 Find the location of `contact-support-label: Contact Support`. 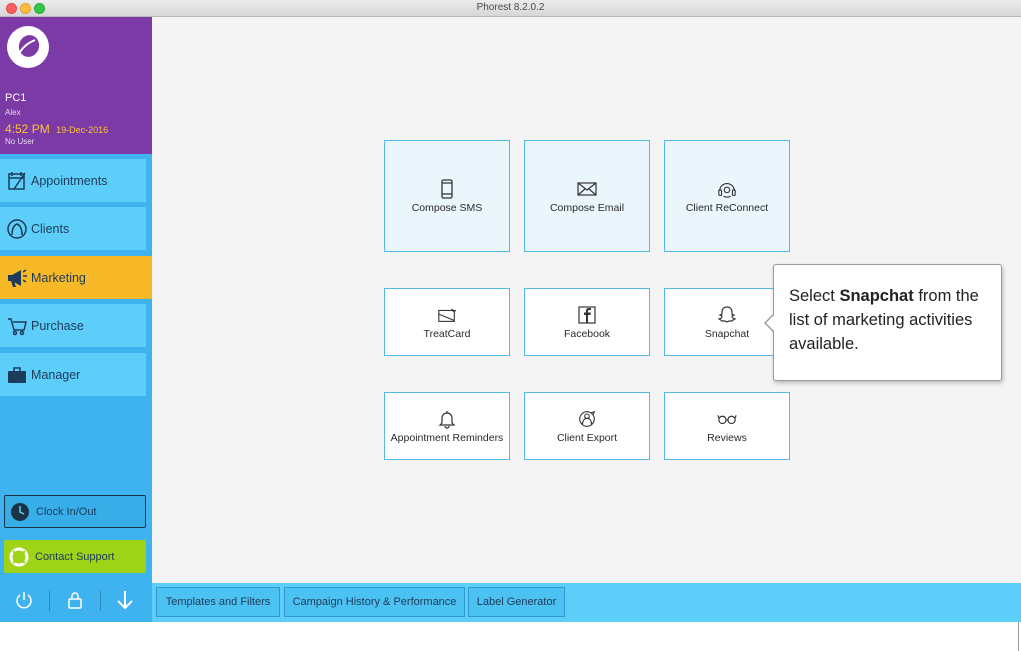

contact-support-label: Contact Support is located at coordinates (75, 556).